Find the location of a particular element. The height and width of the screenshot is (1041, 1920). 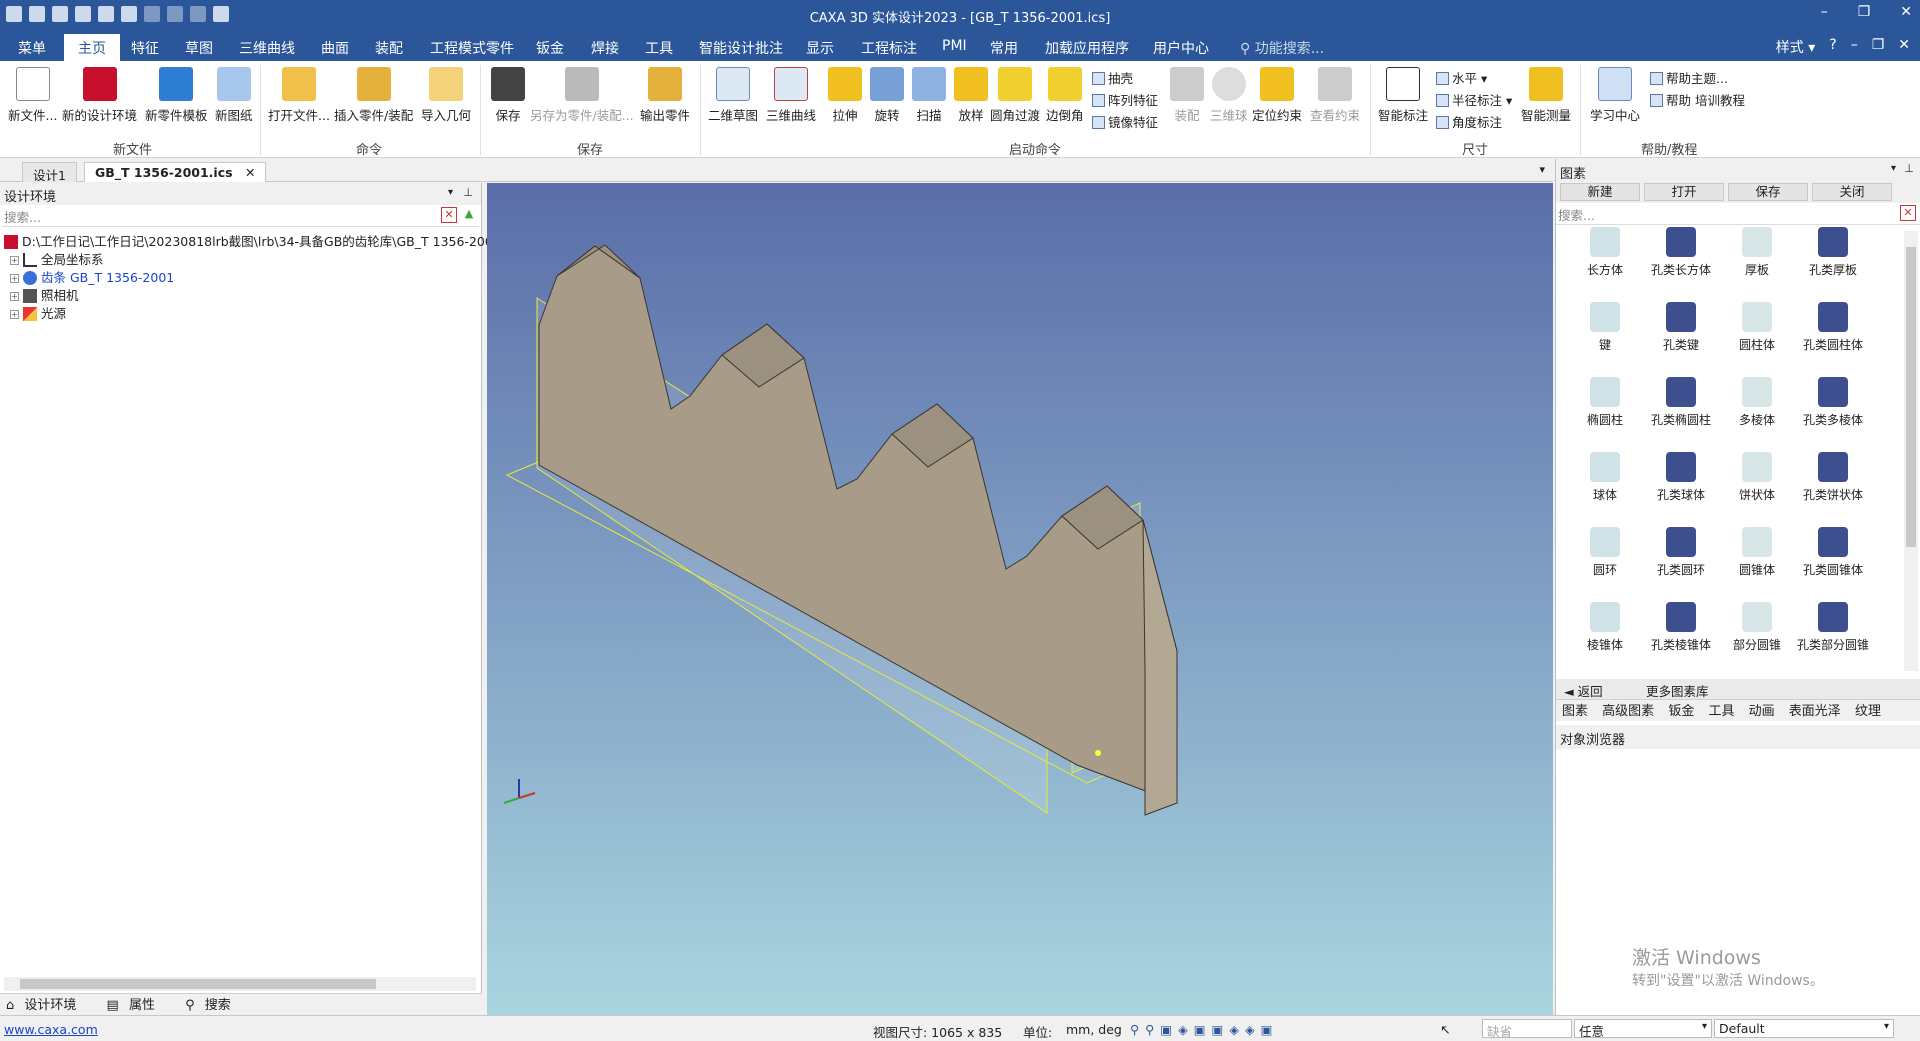

view-tools-icons: ⚲⚲▣◈▣▣◈◈▣ is located at coordinates (1204, 1029).